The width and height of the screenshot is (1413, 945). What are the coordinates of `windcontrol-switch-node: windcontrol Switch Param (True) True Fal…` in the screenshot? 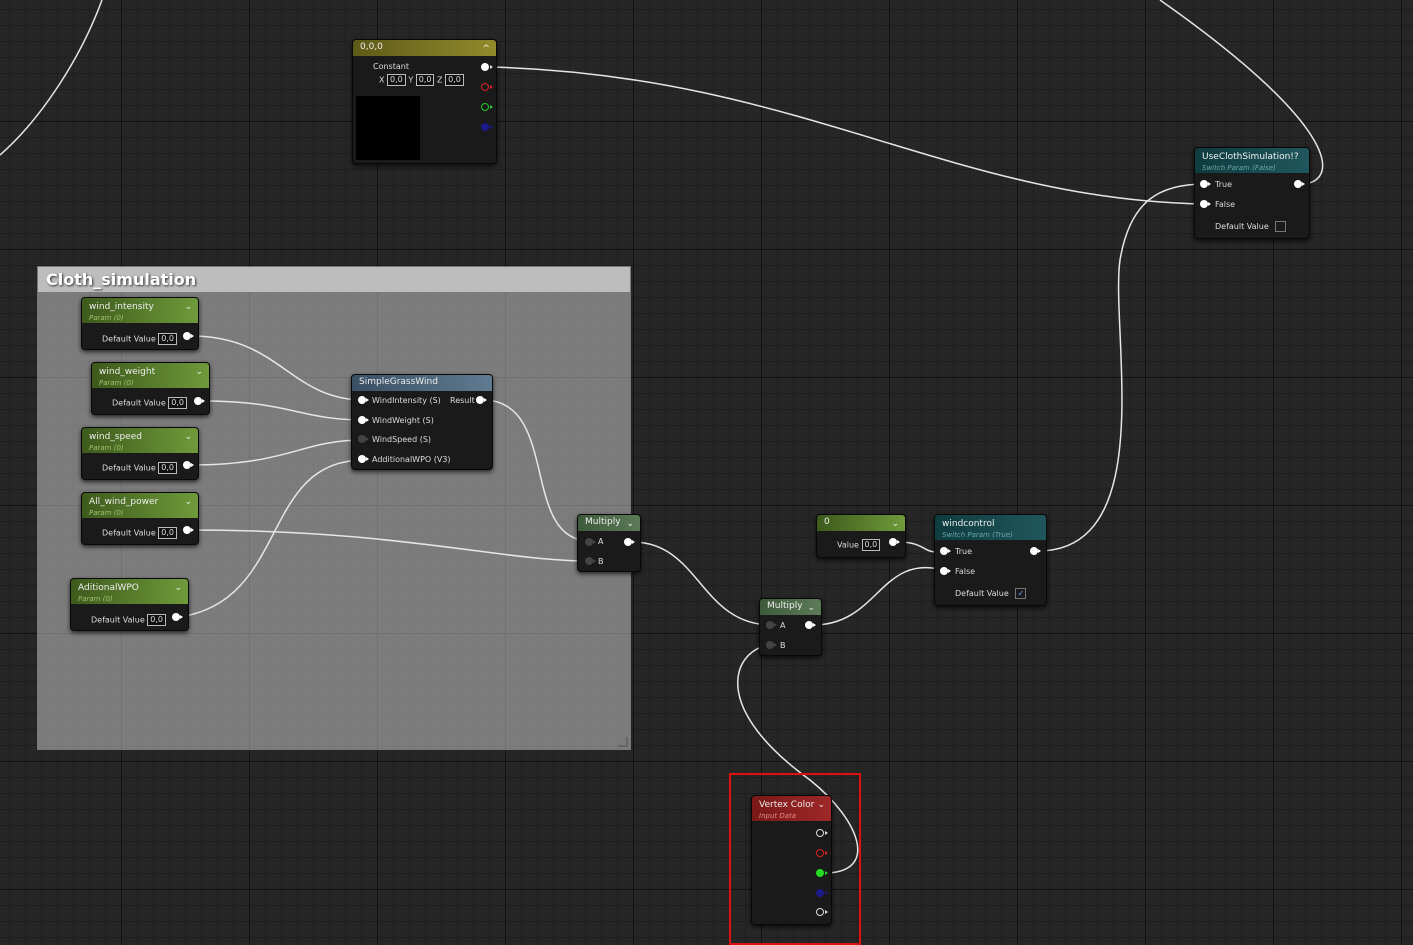 It's located at (990, 560).